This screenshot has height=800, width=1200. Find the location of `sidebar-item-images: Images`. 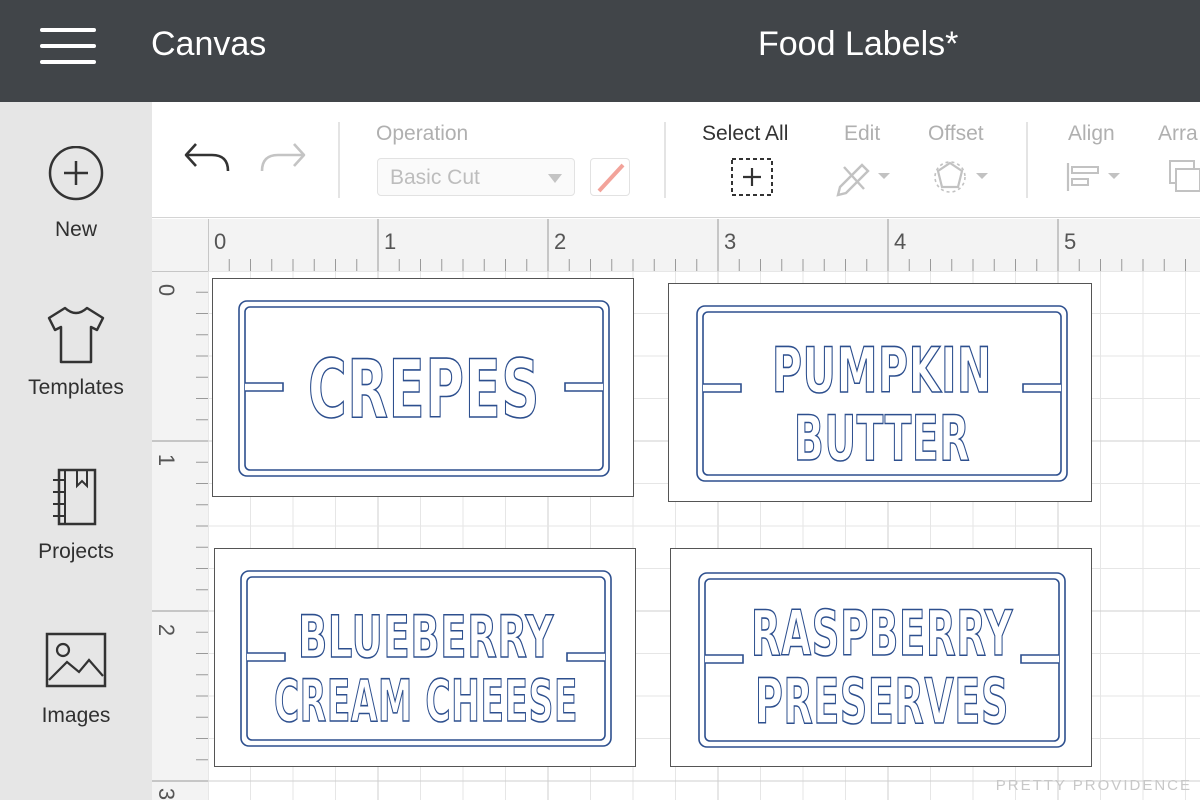

sidebar-item-images: Images is located at coordinates (76, 680).